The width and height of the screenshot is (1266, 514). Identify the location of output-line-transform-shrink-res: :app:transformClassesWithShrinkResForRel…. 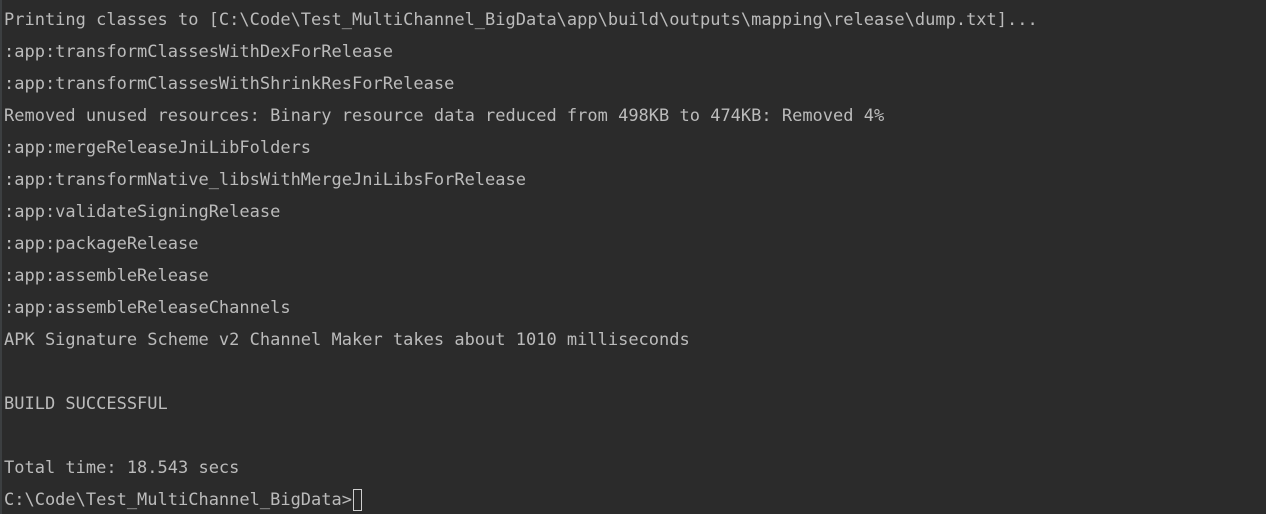
(229, 84).